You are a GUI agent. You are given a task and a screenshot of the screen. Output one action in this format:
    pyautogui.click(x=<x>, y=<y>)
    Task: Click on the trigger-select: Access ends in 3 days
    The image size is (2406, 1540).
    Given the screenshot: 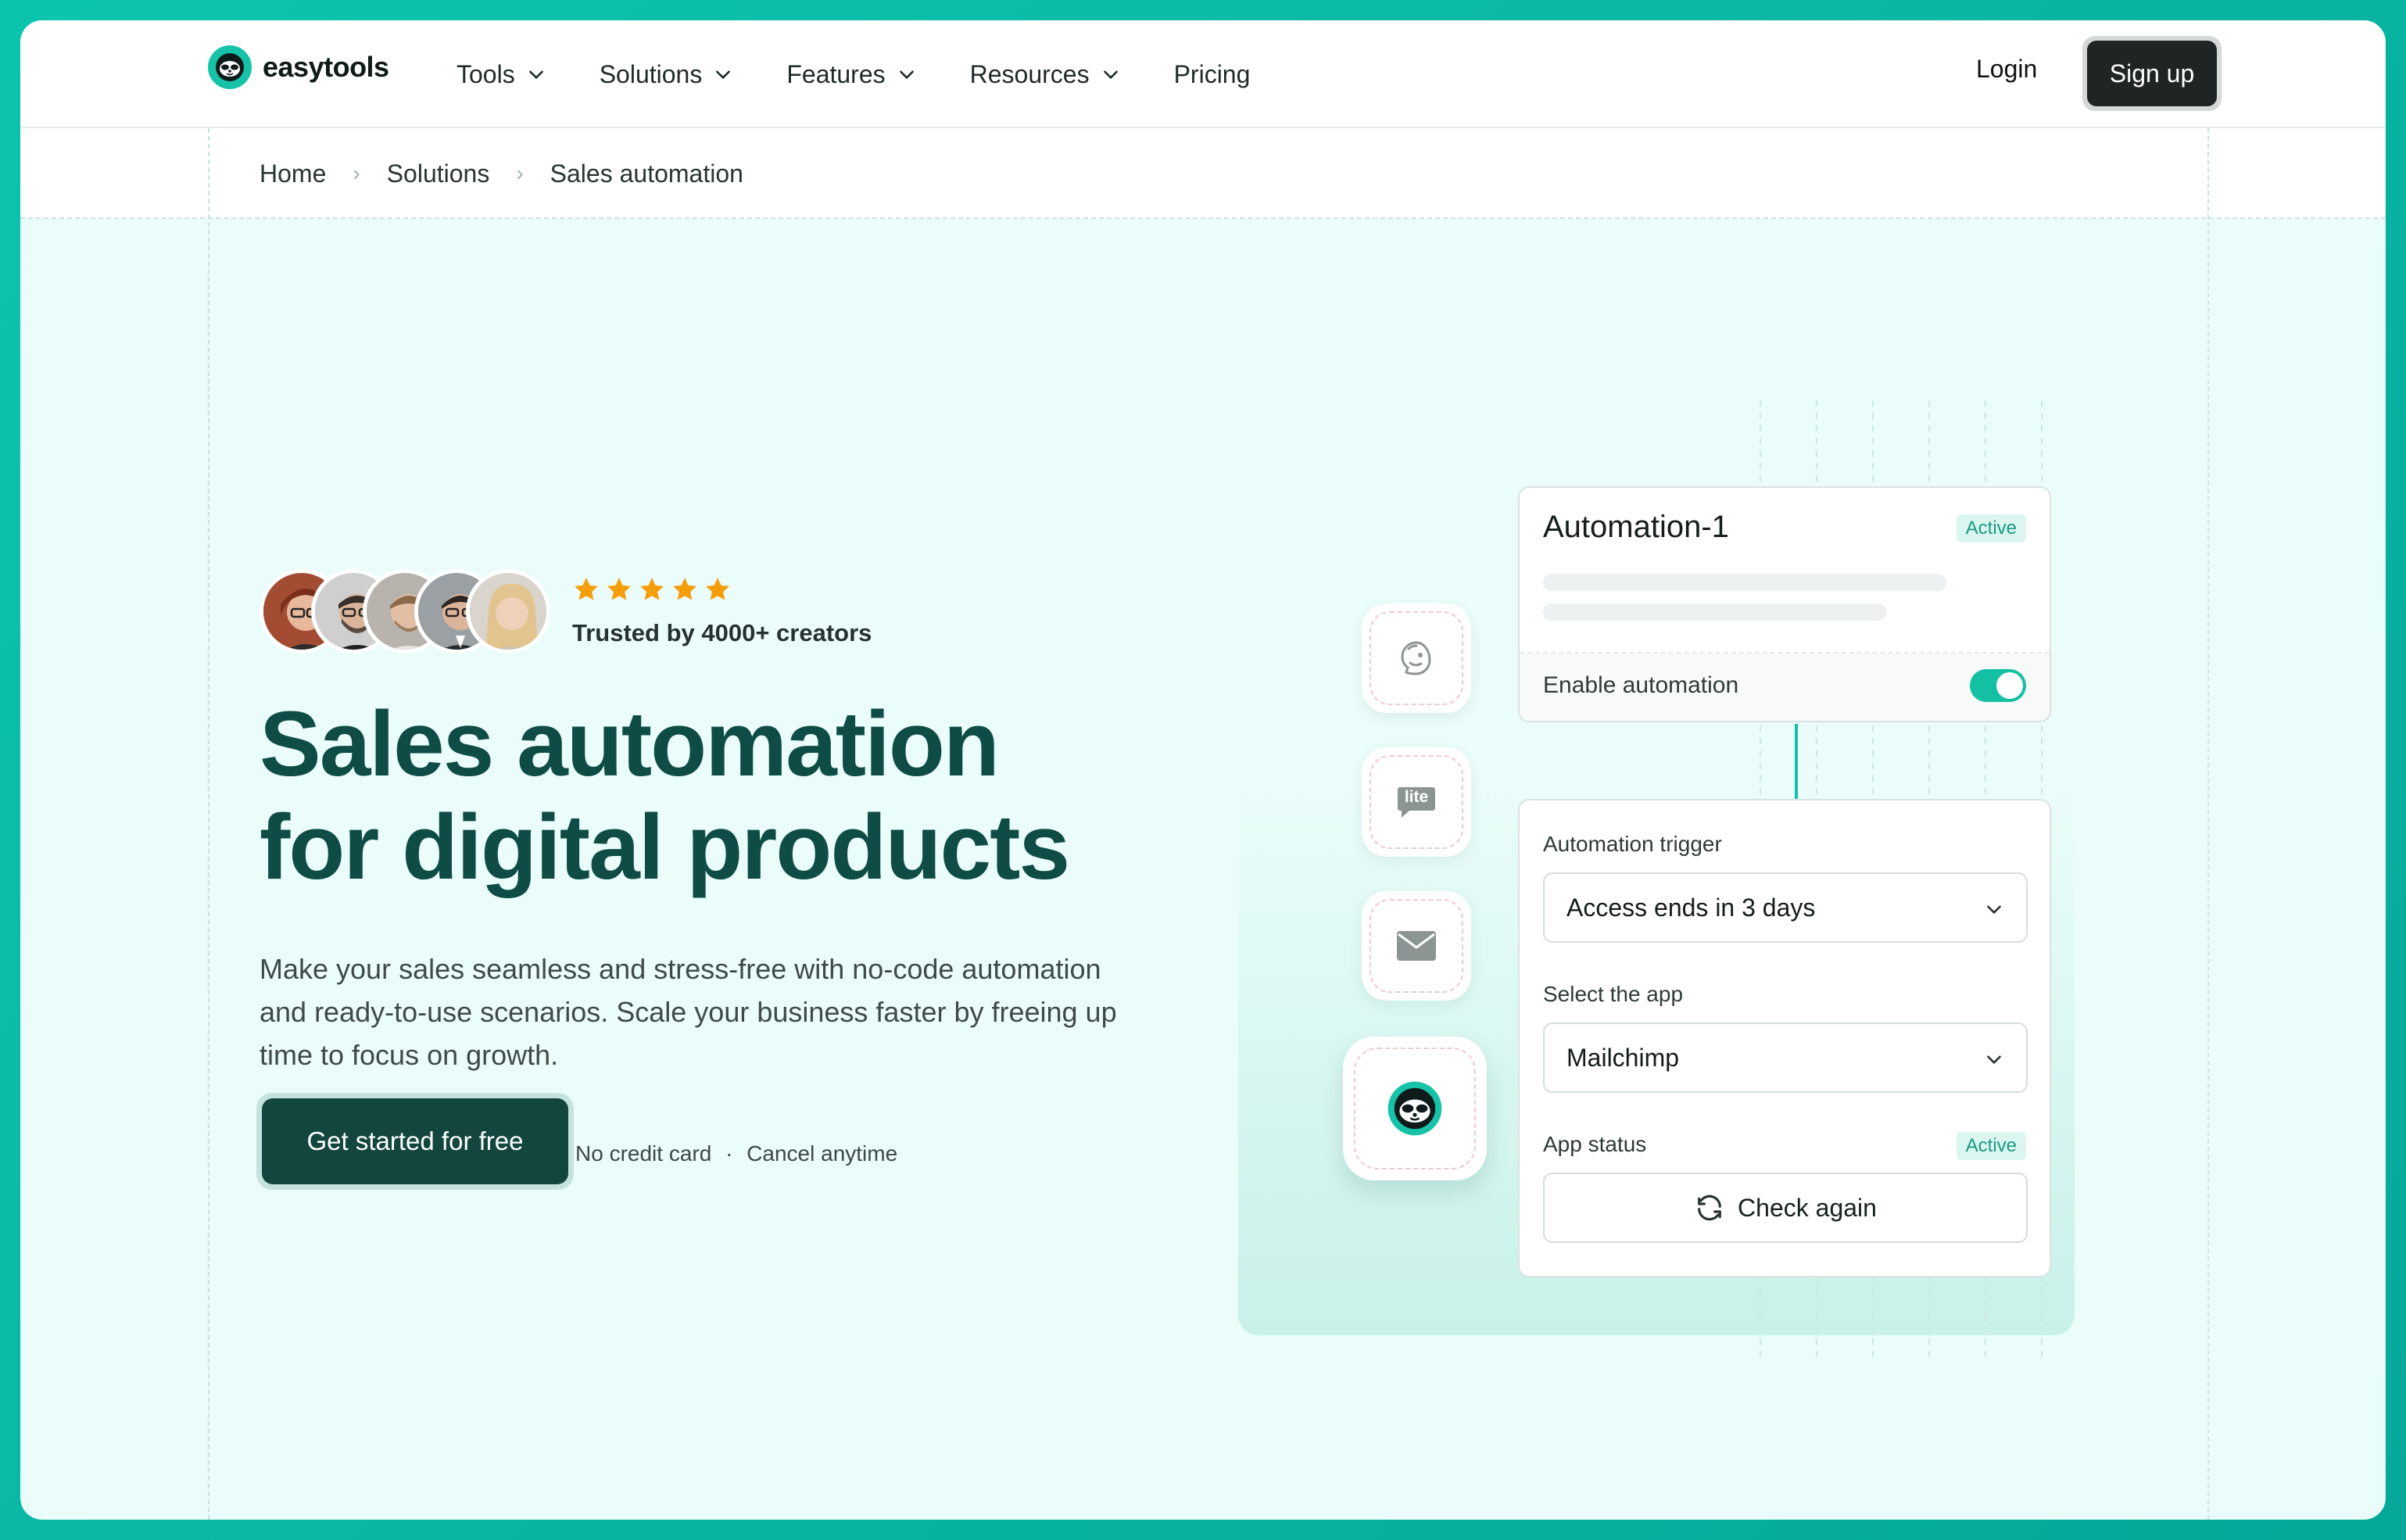 What is the action you would take?
    pyautogui.click(x=1785, y=907)
    